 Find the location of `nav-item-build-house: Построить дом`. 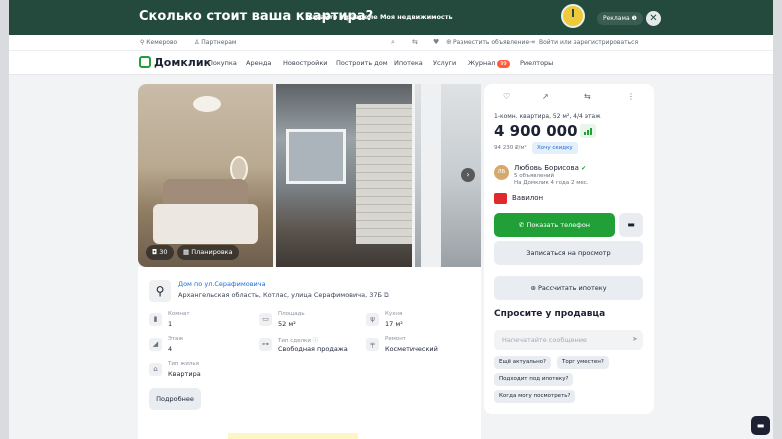

nav-item-build-house: Построить дом is located at coordinates (362, 63).